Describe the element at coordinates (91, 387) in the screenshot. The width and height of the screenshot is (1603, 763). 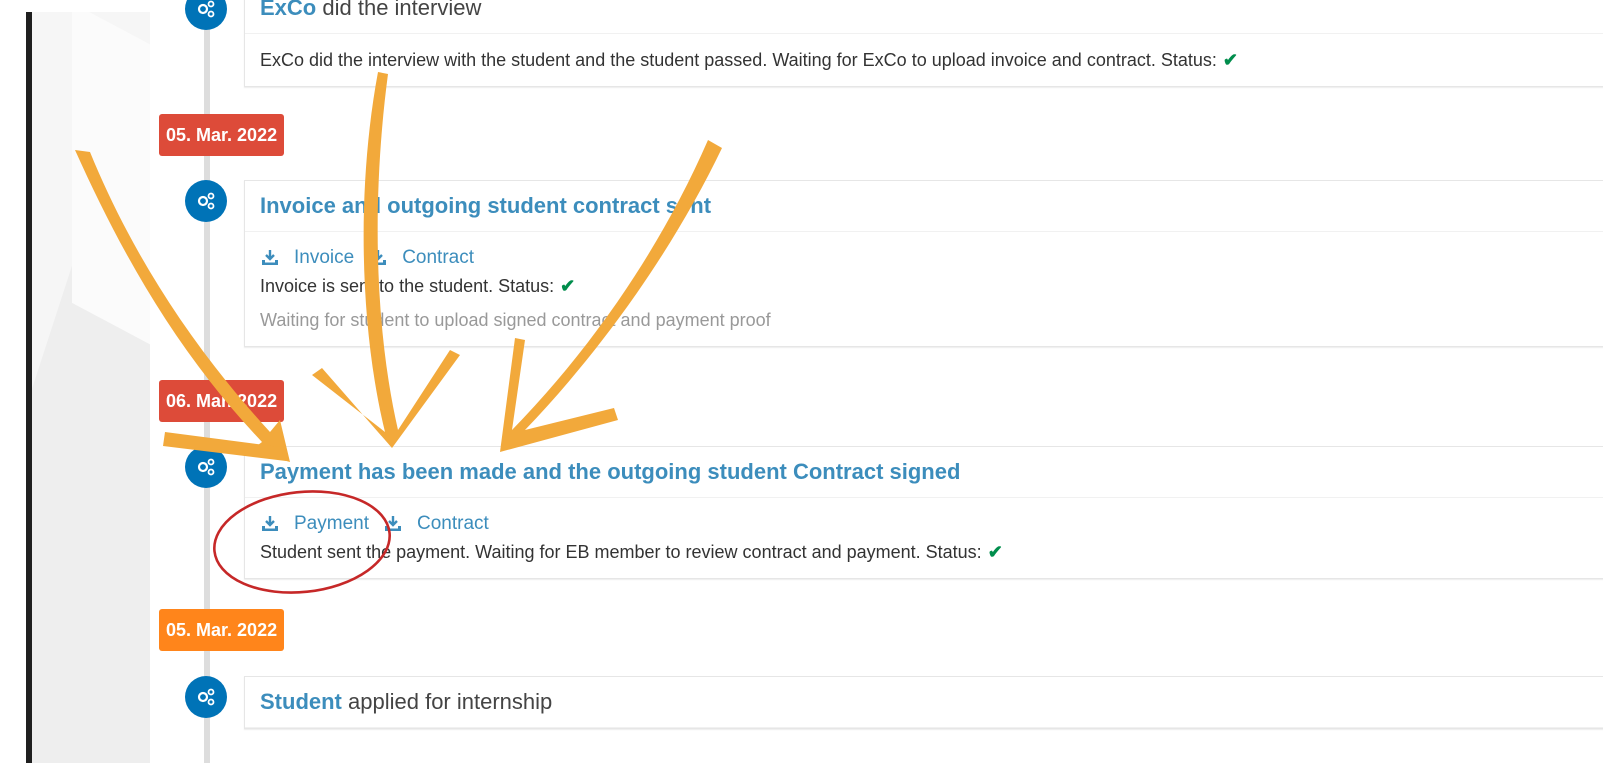
I see `left-background-panel` at that location.